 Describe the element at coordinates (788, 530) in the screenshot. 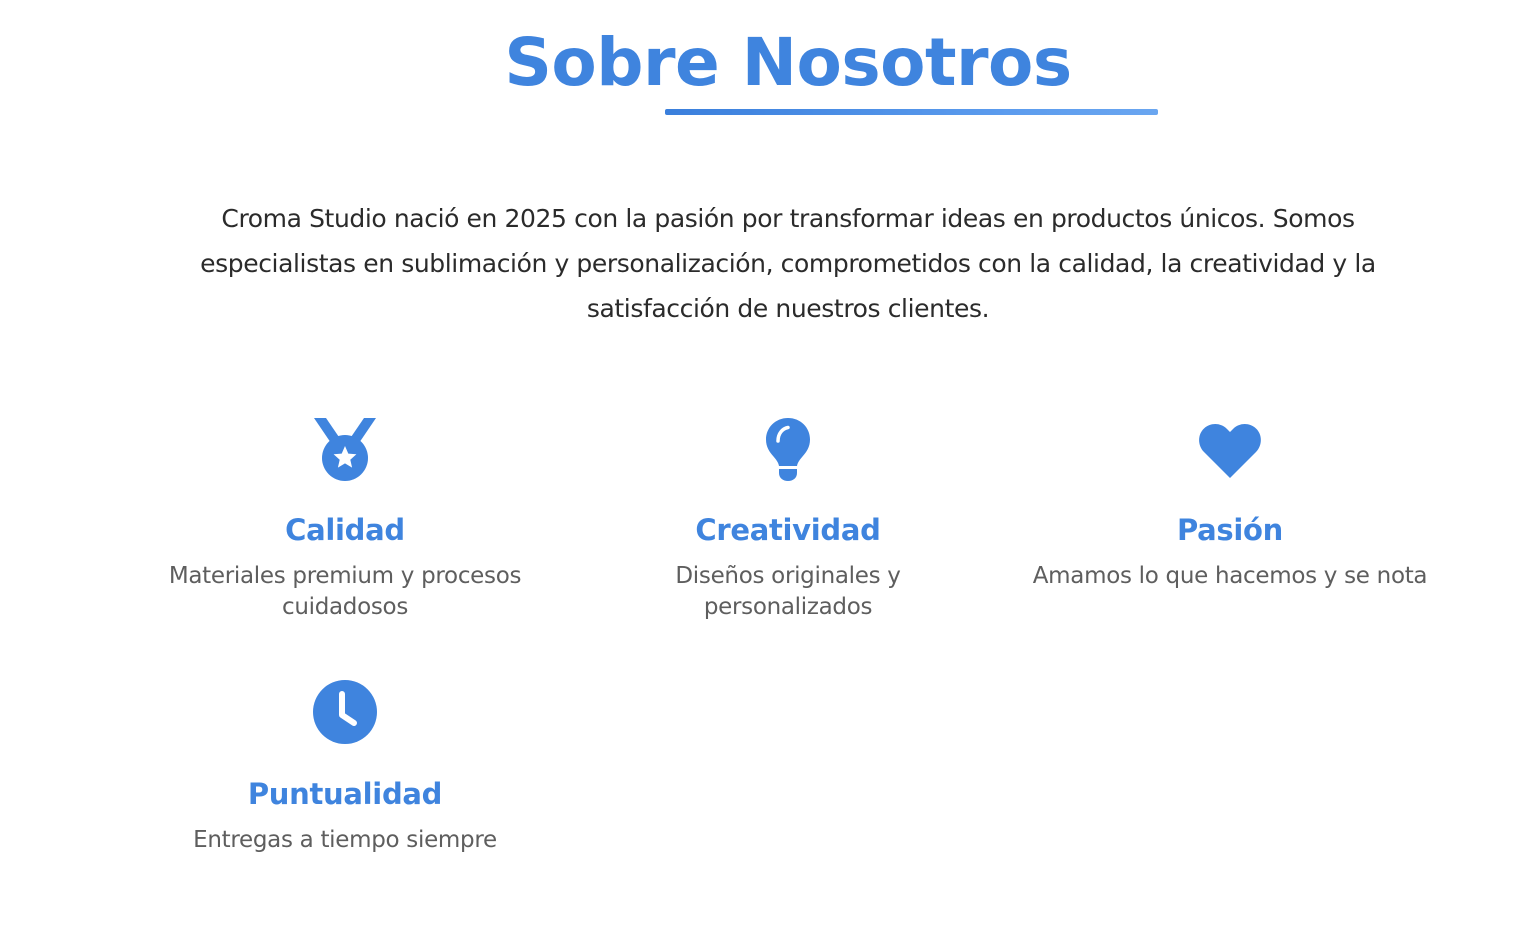

I see `feature-title: Creatividad` at that location.